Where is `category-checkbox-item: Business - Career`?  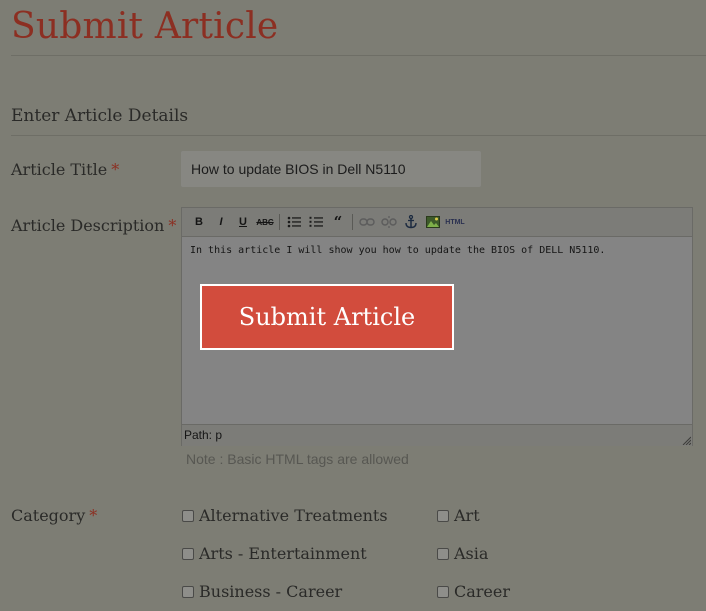
category-checkbox-item: Business - Career is located at coordinates (262, 591).